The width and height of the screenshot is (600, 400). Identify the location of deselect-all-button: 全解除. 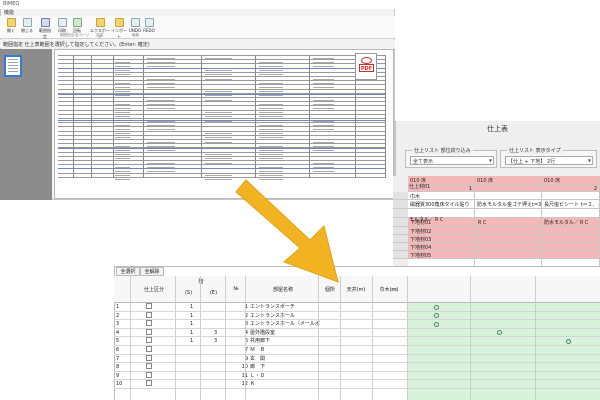
(152, 271).